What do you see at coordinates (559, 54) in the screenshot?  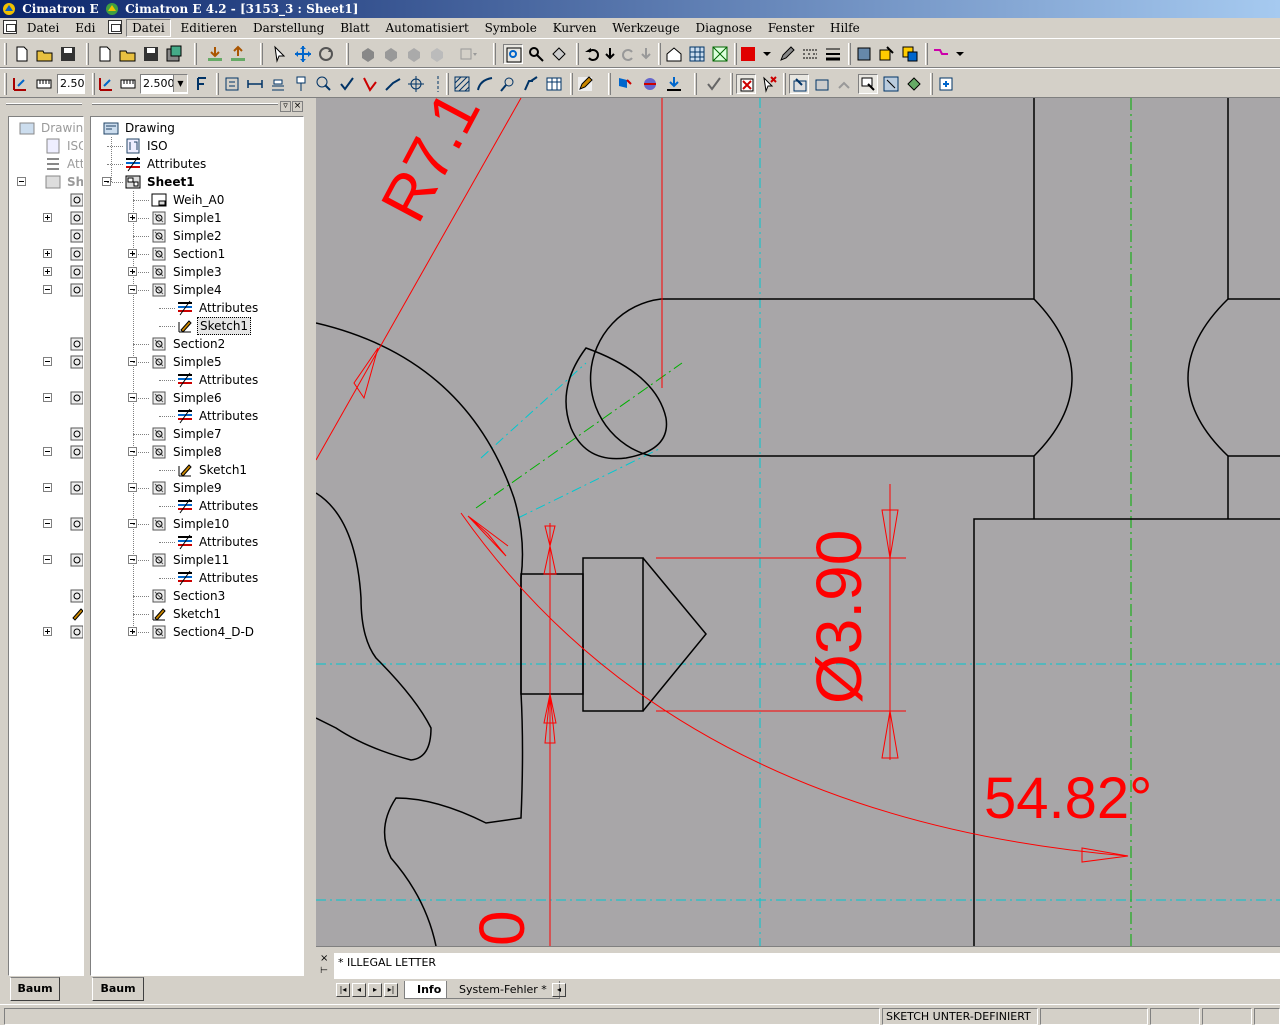 I see `zoom-fit-icon` at bounding box center [559, 54].